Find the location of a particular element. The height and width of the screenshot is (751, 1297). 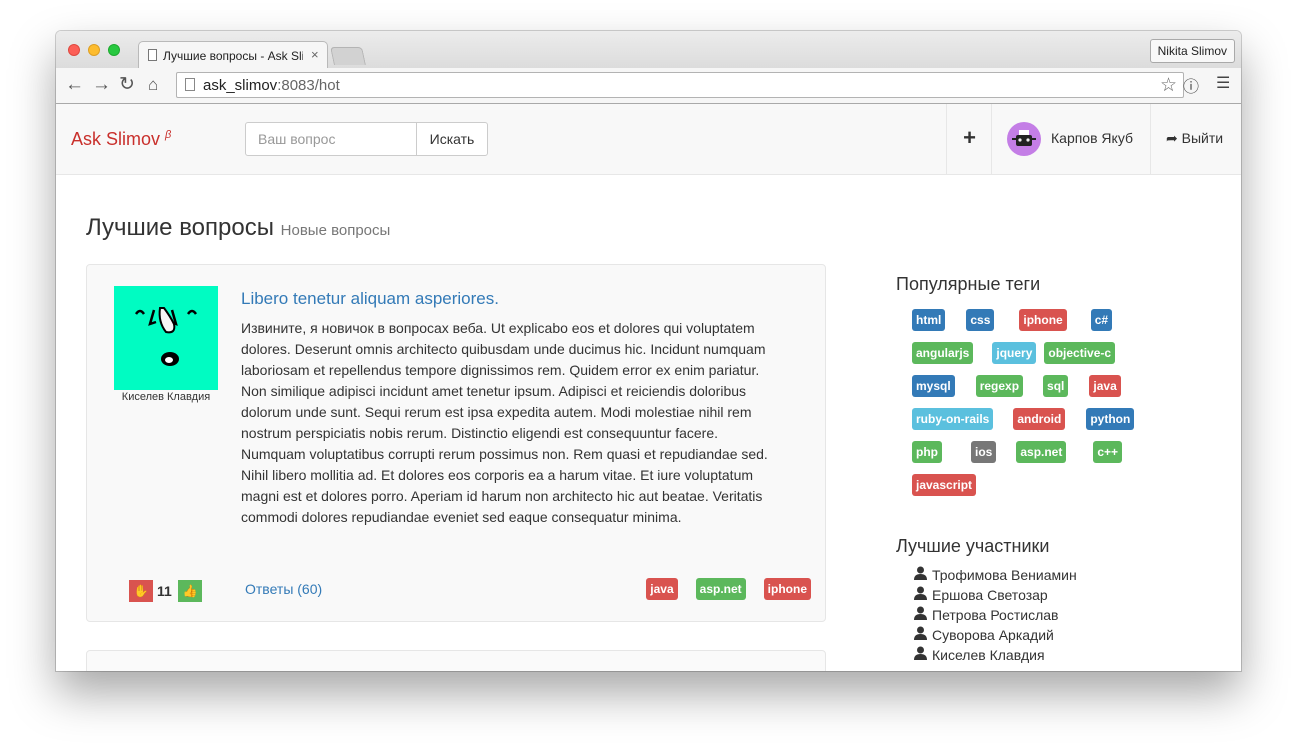

popular-tags-title: Популярные теги is located at coordinates (968, 284).